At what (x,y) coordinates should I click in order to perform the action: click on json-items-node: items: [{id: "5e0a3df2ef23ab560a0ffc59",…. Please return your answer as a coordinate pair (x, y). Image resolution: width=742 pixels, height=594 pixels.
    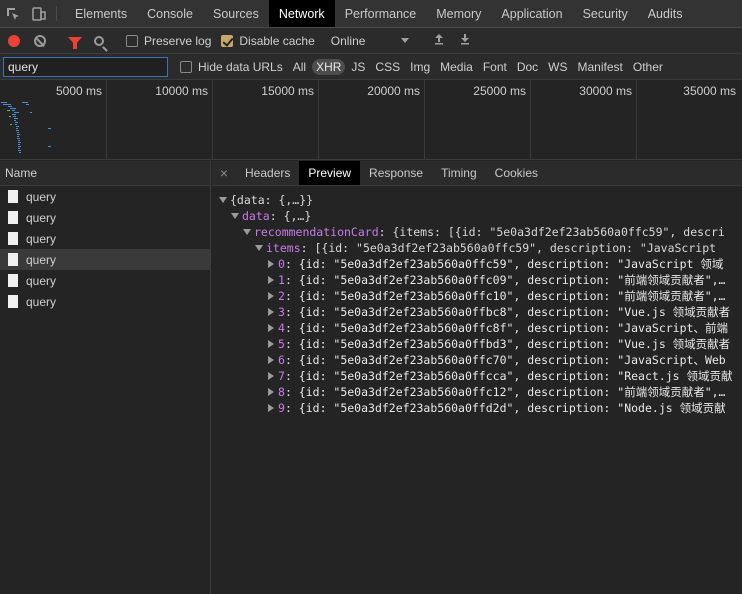
    Looking at the image, I should click on (477, 248).